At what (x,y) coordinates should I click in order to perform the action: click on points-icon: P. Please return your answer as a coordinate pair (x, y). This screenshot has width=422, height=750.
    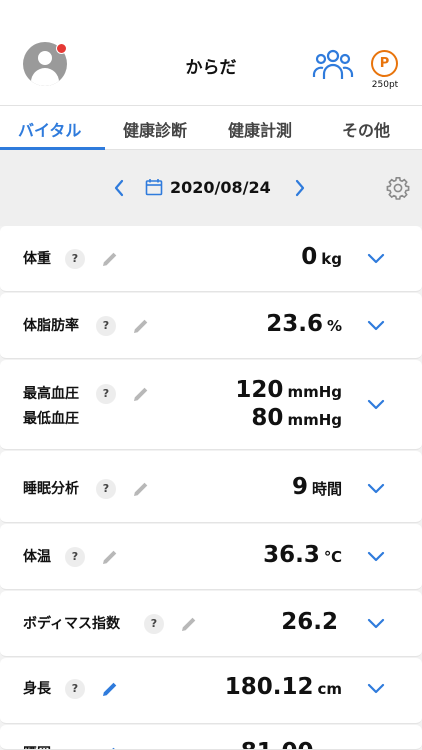
    Looking at the image, I should click on (384, 63).